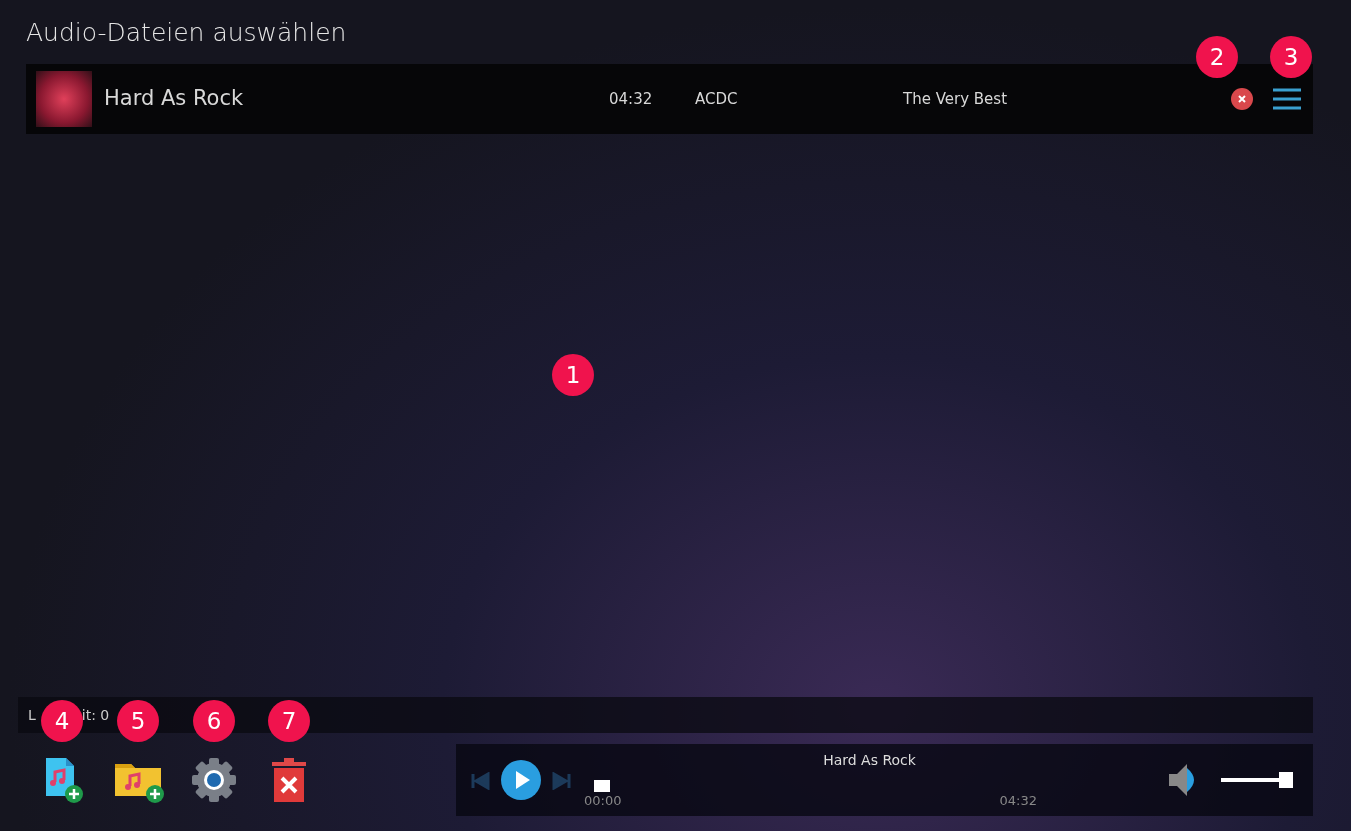  What do you see at coordinates (573, 375) in the screenshot?
I see `callout-marker: 1` at bounding box center [573, 375].